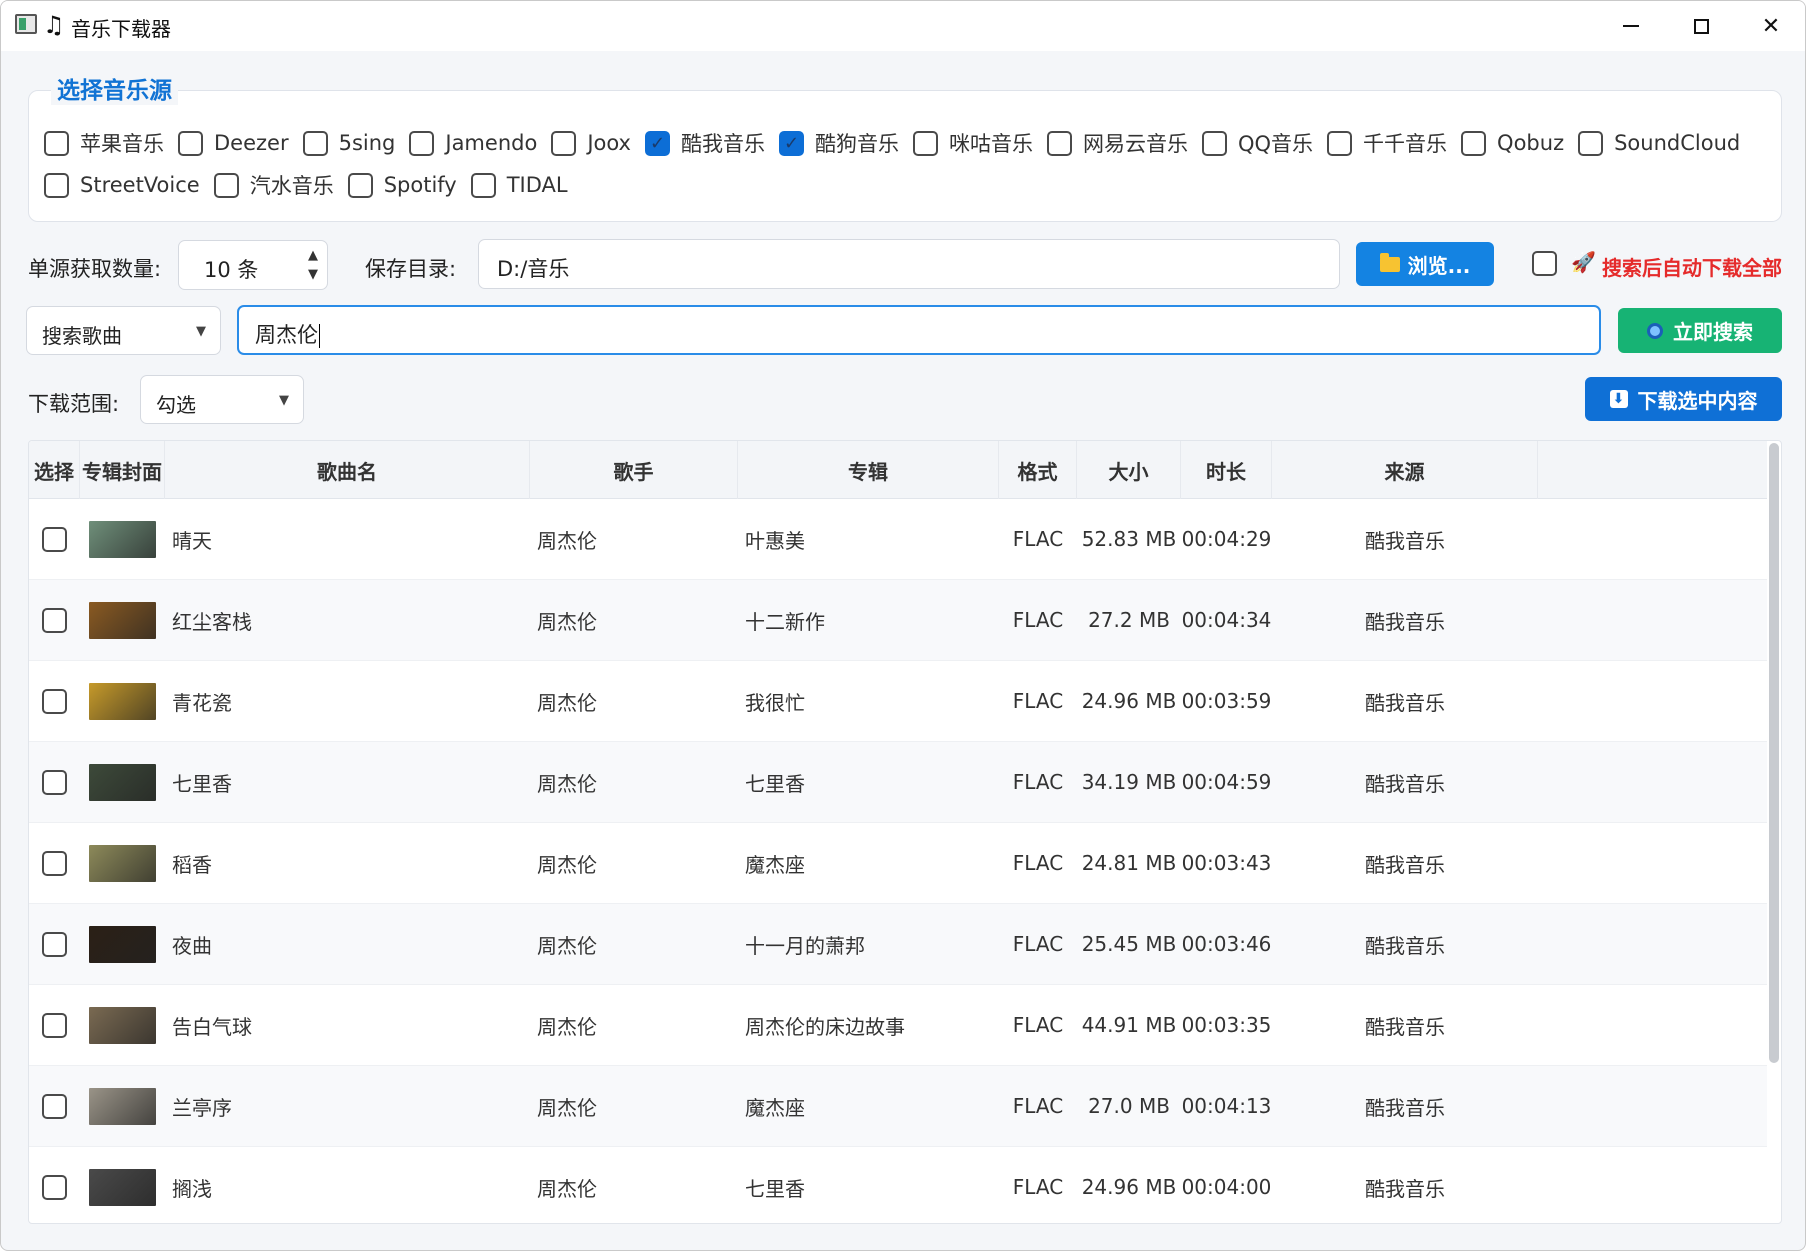 The image size is (1806, 1251). Describe the element at coordinates (420, 185) in the screenshot. I see `source-label: Spotify` at that location.